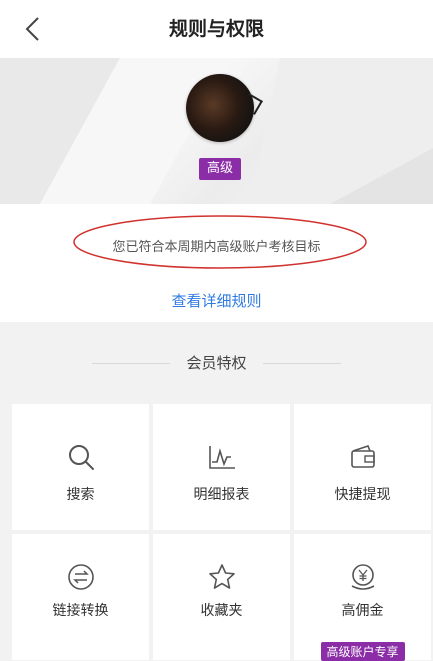 The width and height of the screenshot is (433, 661). Describe the element at coordinates (302, 363) in the screenshot. I see `divider-right` at that location.